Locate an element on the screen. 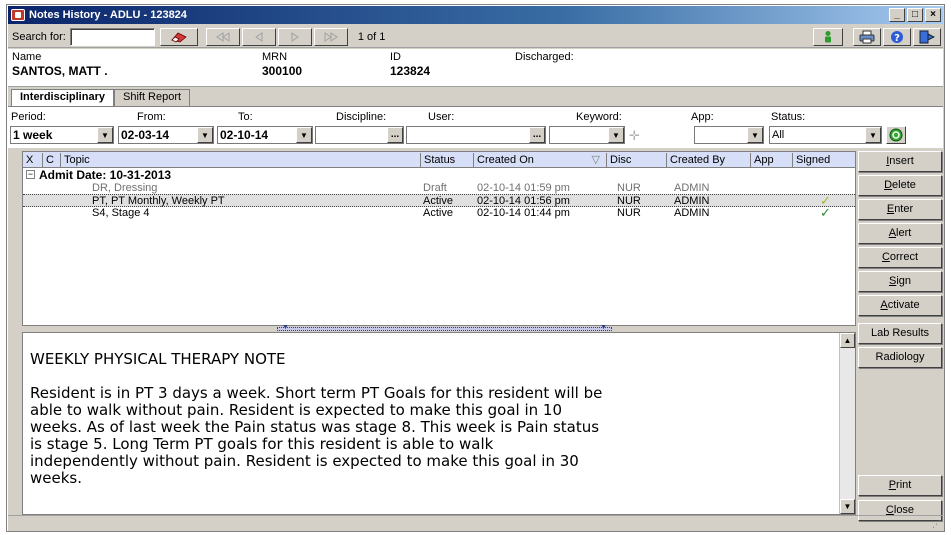 The image size is (951, 535). app-icon is located at coordinates (18, 15).